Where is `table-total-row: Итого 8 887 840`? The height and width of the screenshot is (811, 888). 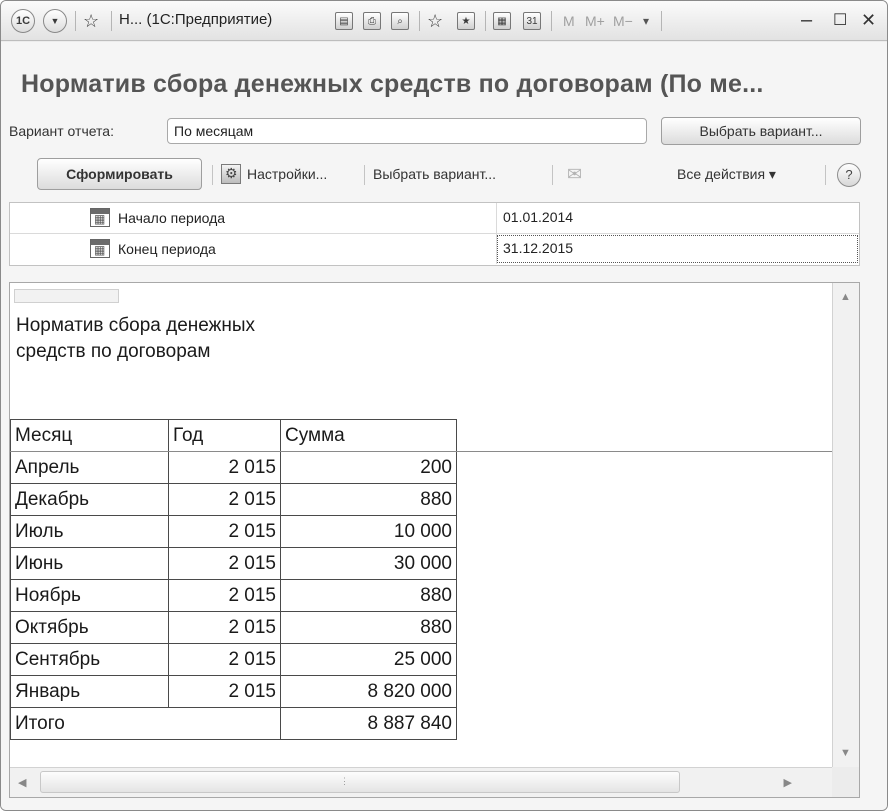 table-total-row: Итого 8 887 840 is located at coordinates (233, 723).